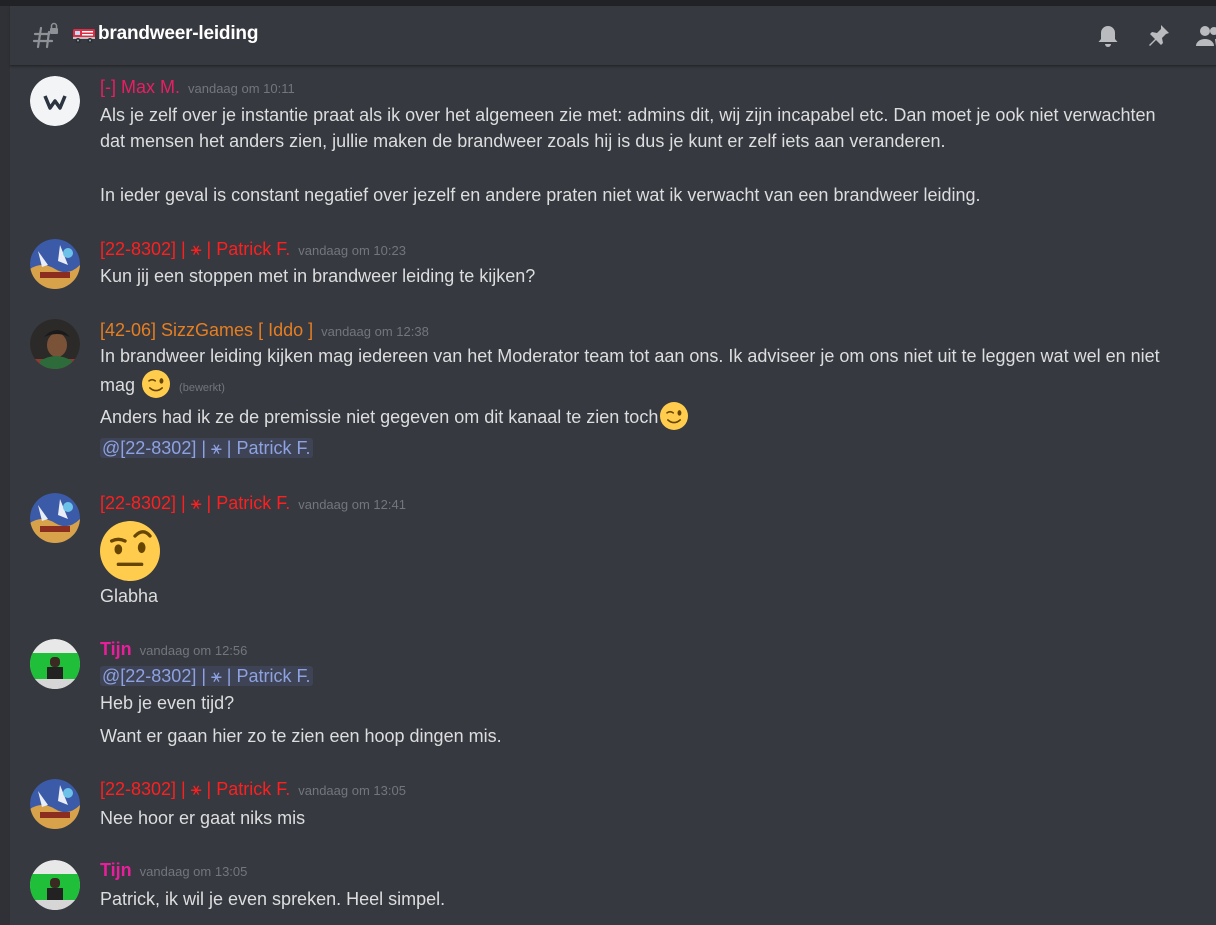  What do you see at coordinates (129, 596) in the screenshot?
I see `message-text: Glabha` at bounding box center [129, 596].